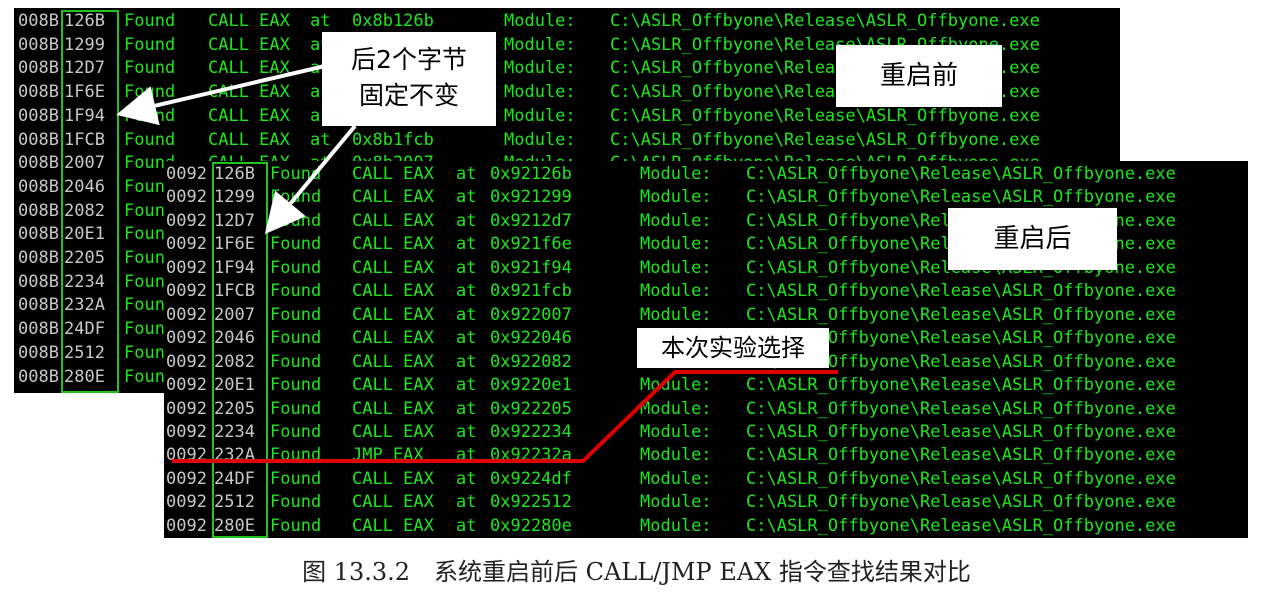 The image size is (1273, 592). What do you see at coordinates (505, 416) in the screenshot?
I see `selected-row-line` at bounding box center [505, 416].